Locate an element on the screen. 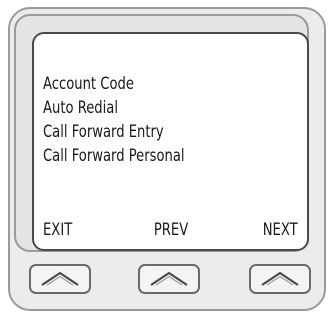 The height and width of the screenshot is (318, 335). softkey-label-prev: PREV is located at coordinates (170, 230).